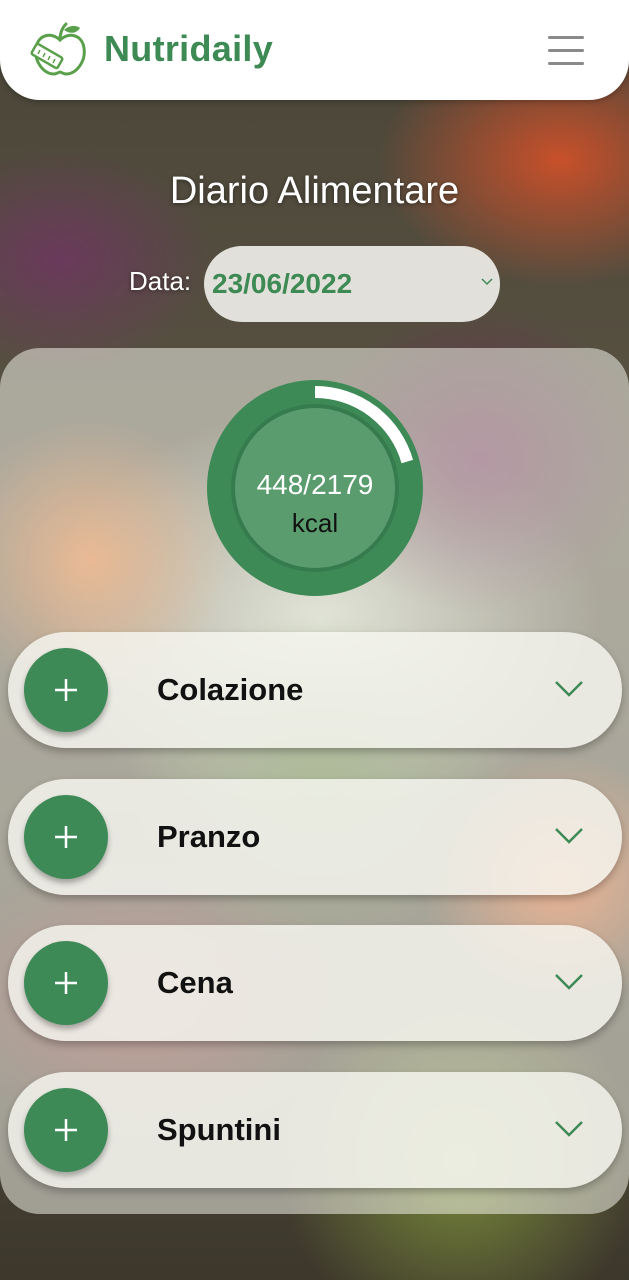 The image size is (629, 1280). Describe the element at coordinates (315, 1130) in the screenshot. I see `meal-row-spuntini: Spuntini` at that location.